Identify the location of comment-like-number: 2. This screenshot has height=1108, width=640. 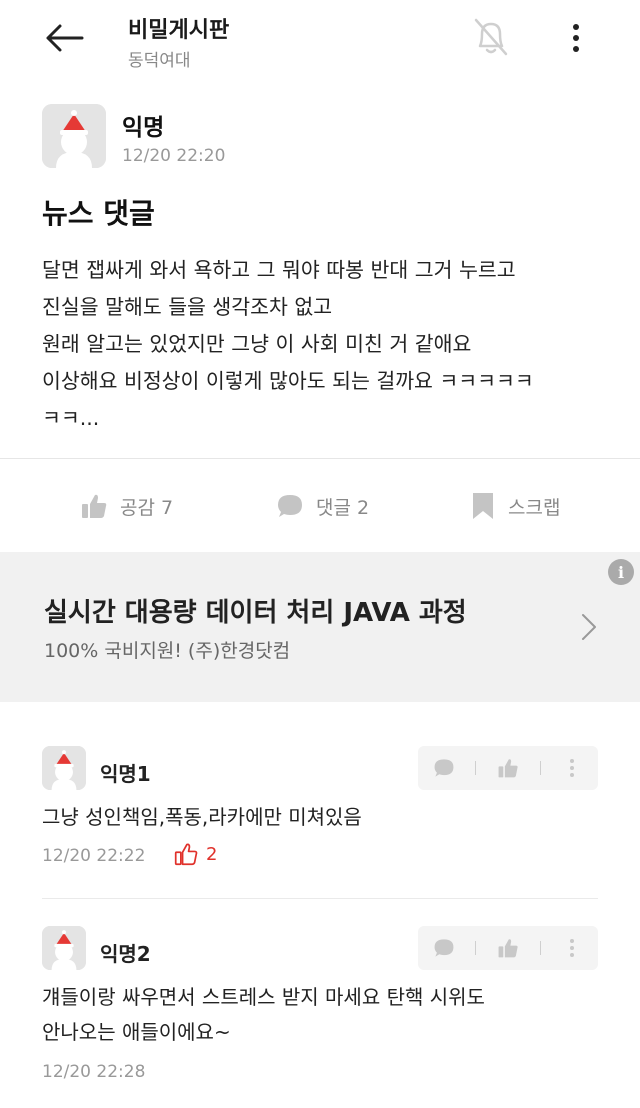
(212, 854).